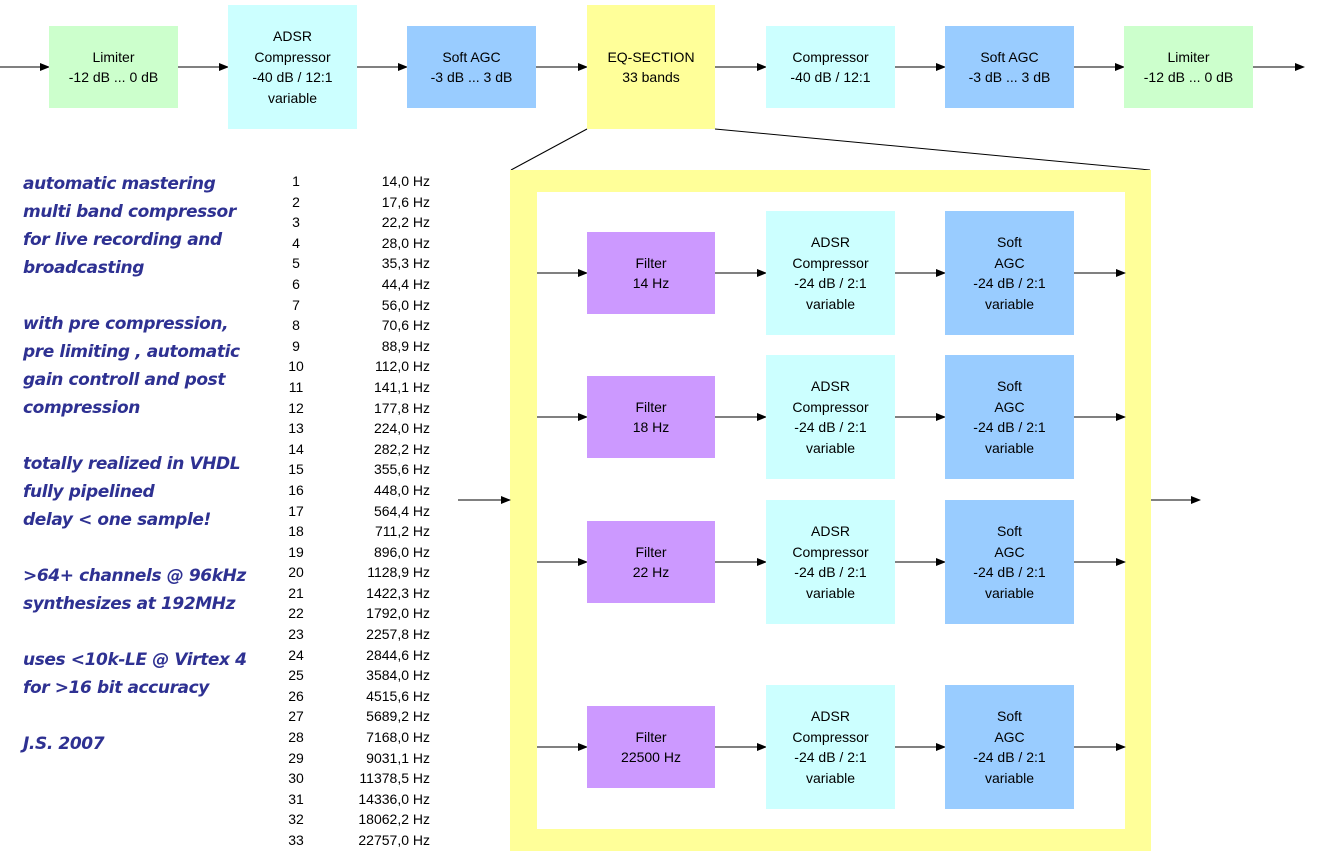 The image size is (1317, 857). I want to click on filter-block: Filter 22 Hz, so click(651, 562).